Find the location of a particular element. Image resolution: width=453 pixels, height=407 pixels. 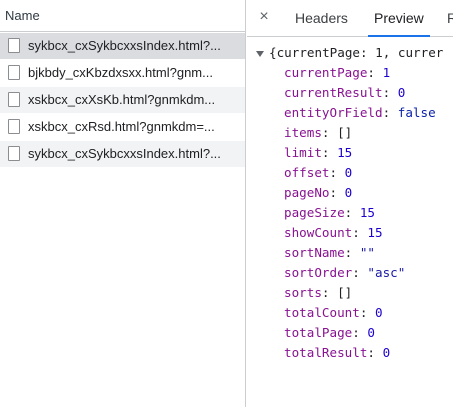

json-property-row: totalCount: 0 is located at coordinates (333, 312).